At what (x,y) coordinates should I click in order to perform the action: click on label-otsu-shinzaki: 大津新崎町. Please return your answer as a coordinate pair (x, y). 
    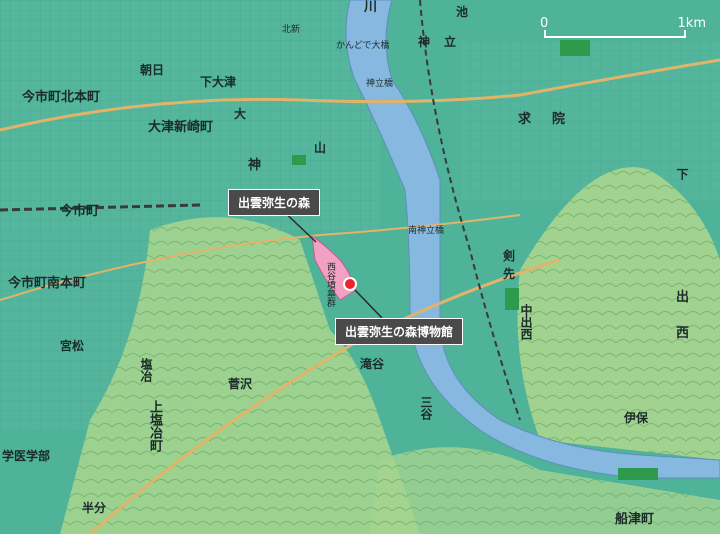
    Looking at the image, I should click on (181, 127).